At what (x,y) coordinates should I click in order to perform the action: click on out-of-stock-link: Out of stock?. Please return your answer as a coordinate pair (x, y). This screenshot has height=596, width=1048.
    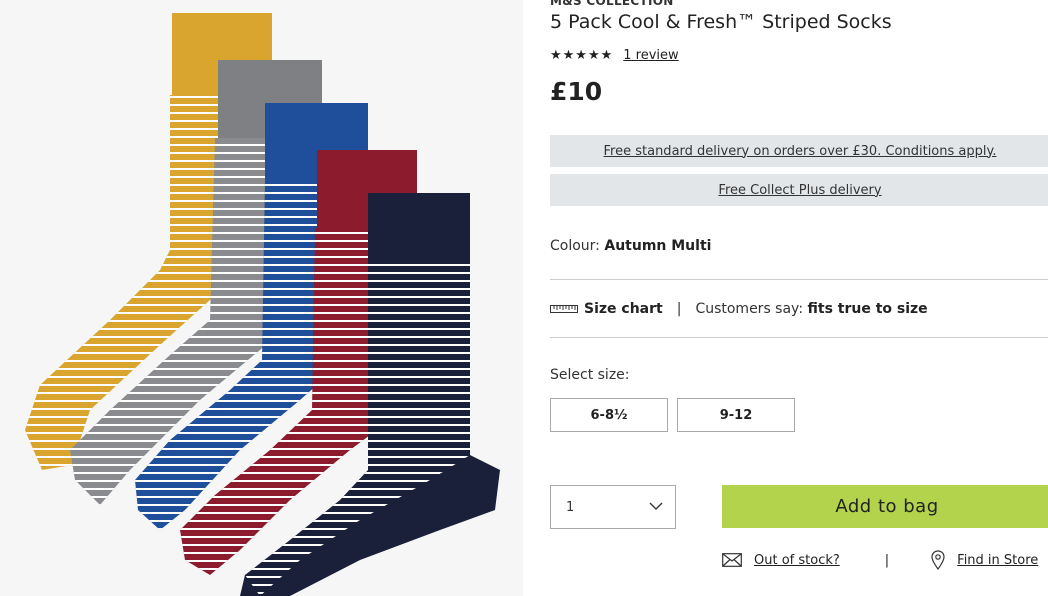
    Looking at the image, I should click on (797, 560).